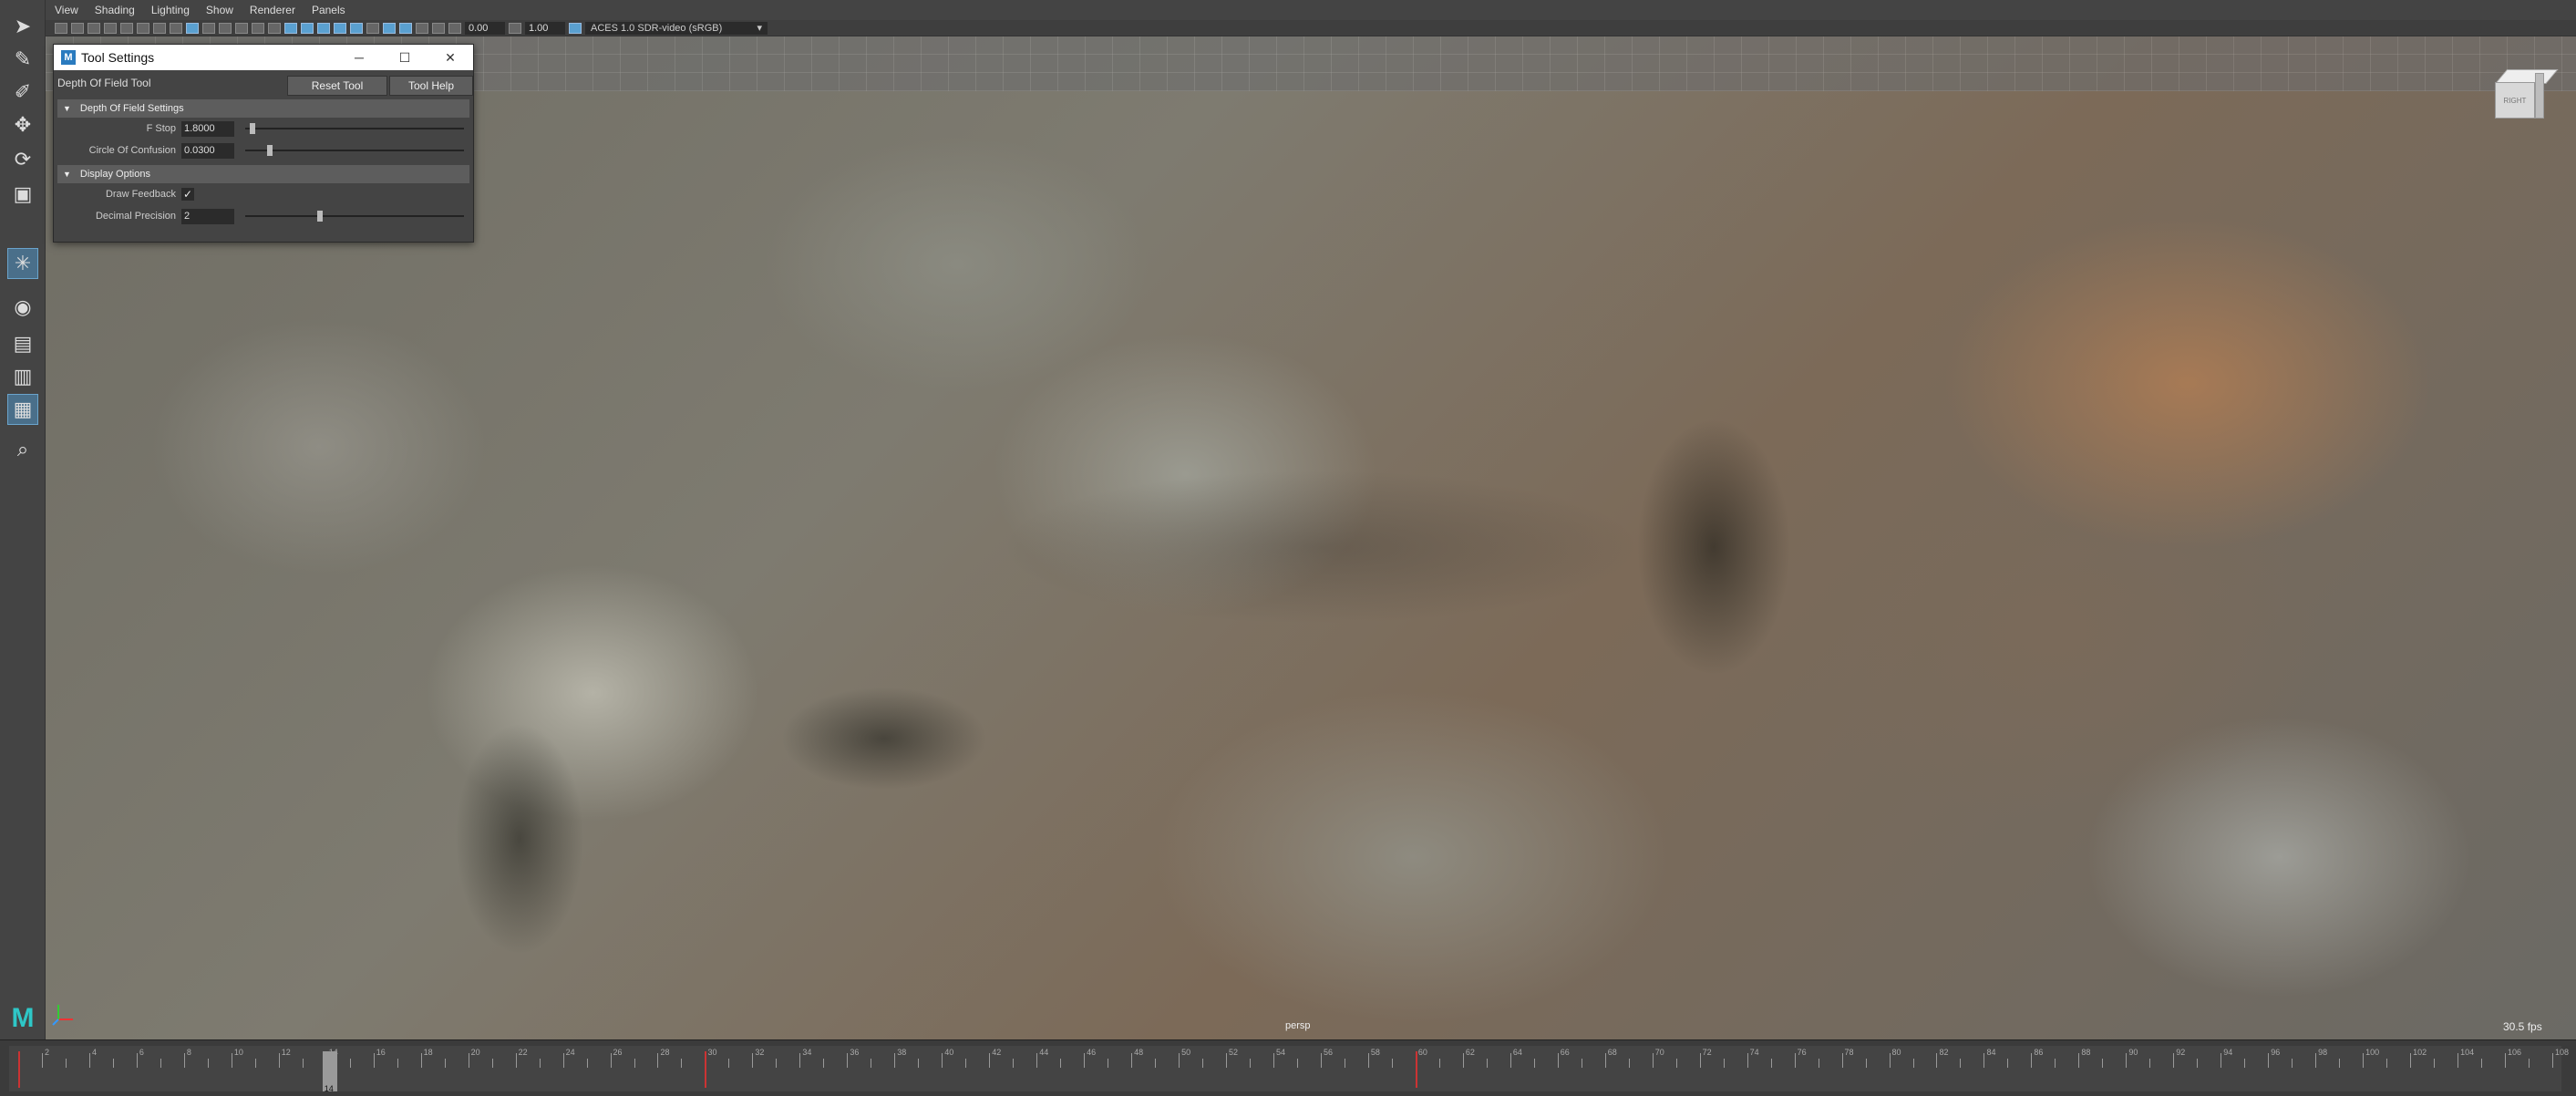 The height and width of the screenshot is (1096, 2576). What do you see at coordinates (1234, 1052) in the screenshot?
I see `frame-label: 52` at bounding box center [1234, 1052].